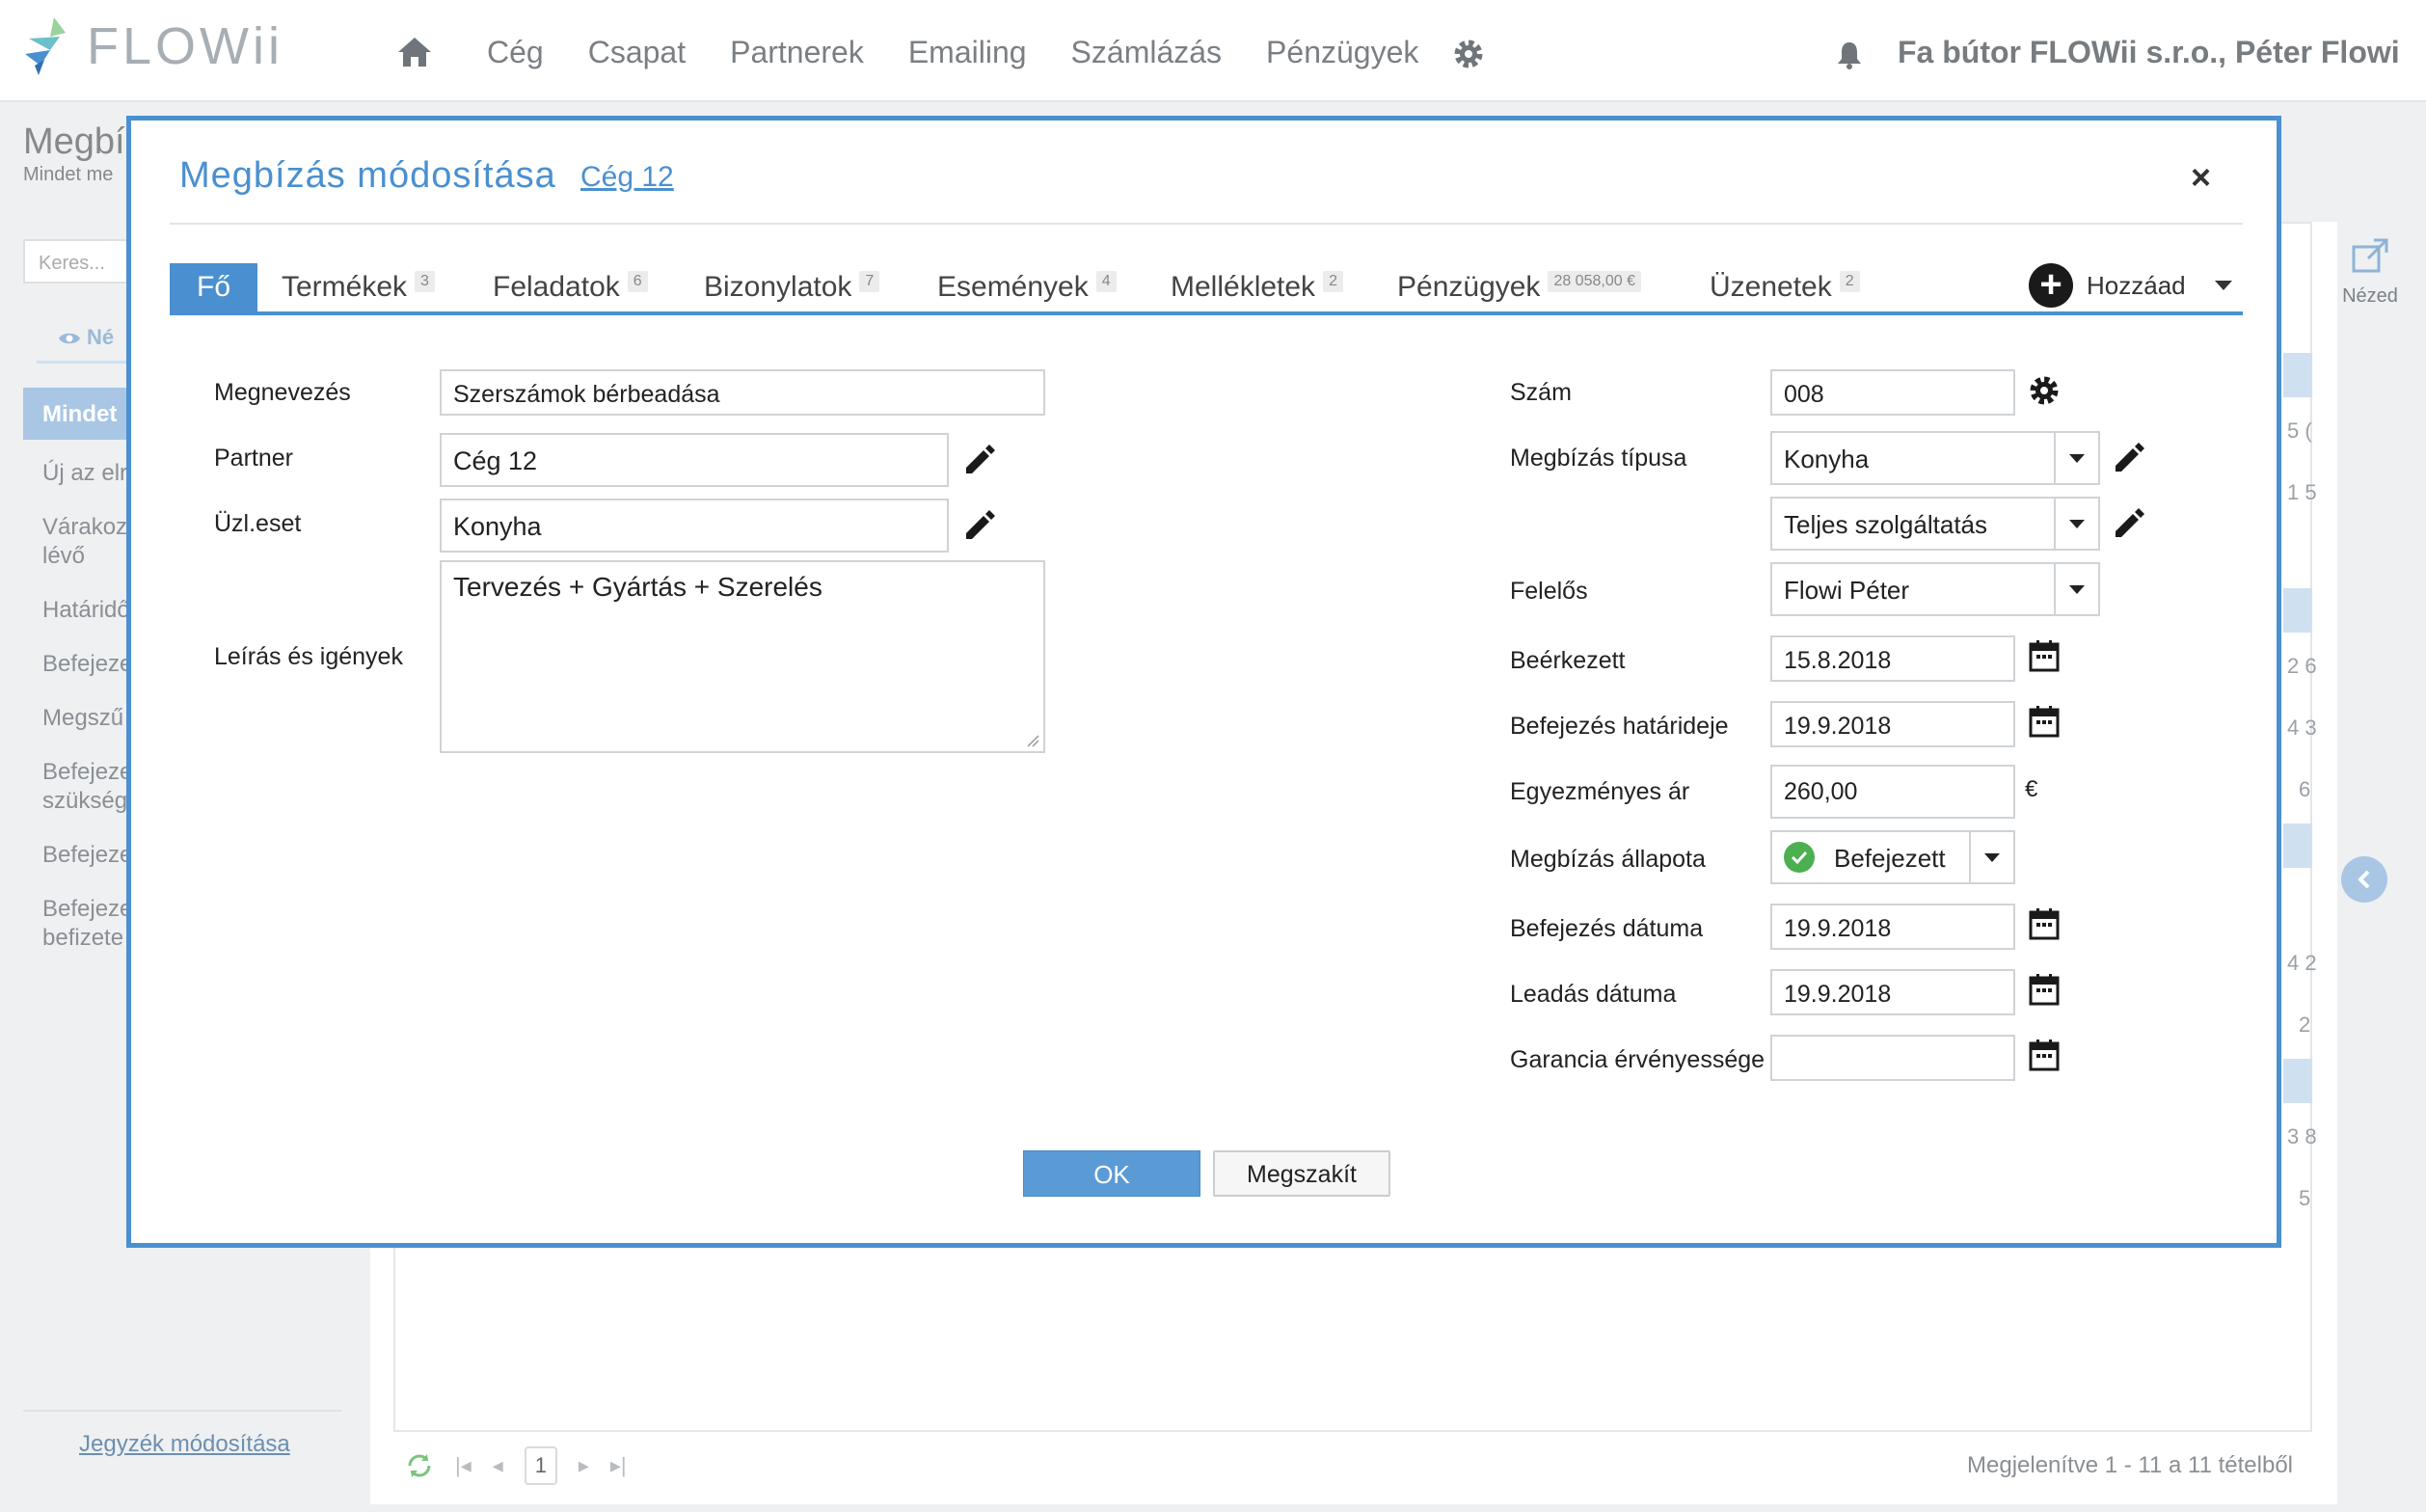 This screenshot has width=2426, height=1512. I want to click on status-select: Befejezett, so click(1893, 857).